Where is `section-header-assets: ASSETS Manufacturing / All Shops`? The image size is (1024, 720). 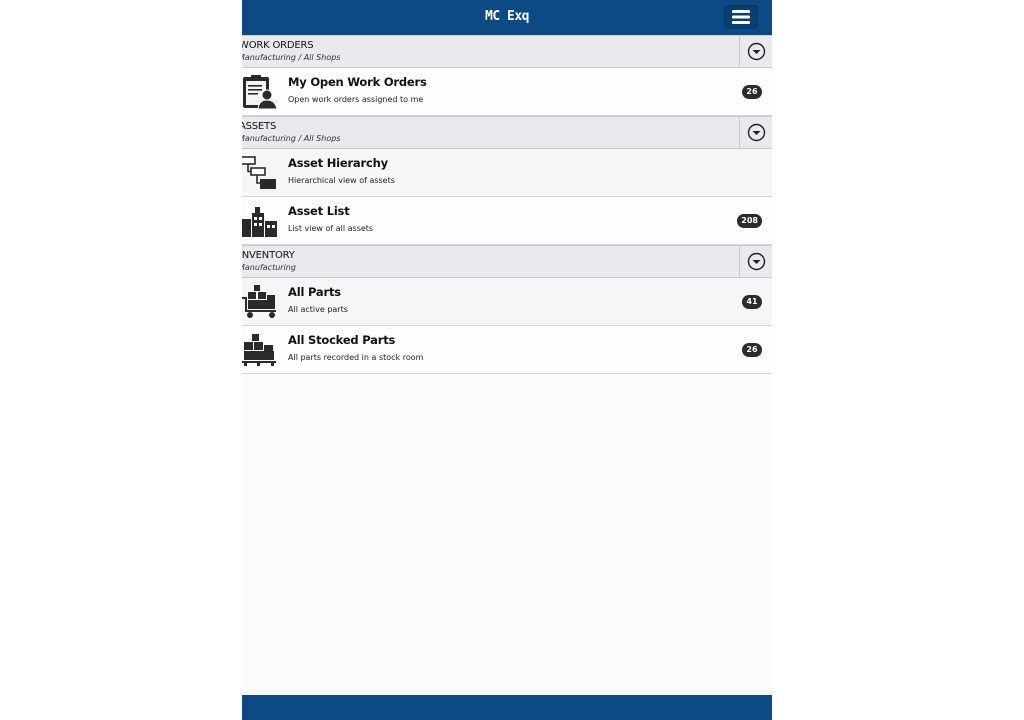 section-header-assets: ASSETS Manufacturing / All Shops is located at coordinates (507, 132).